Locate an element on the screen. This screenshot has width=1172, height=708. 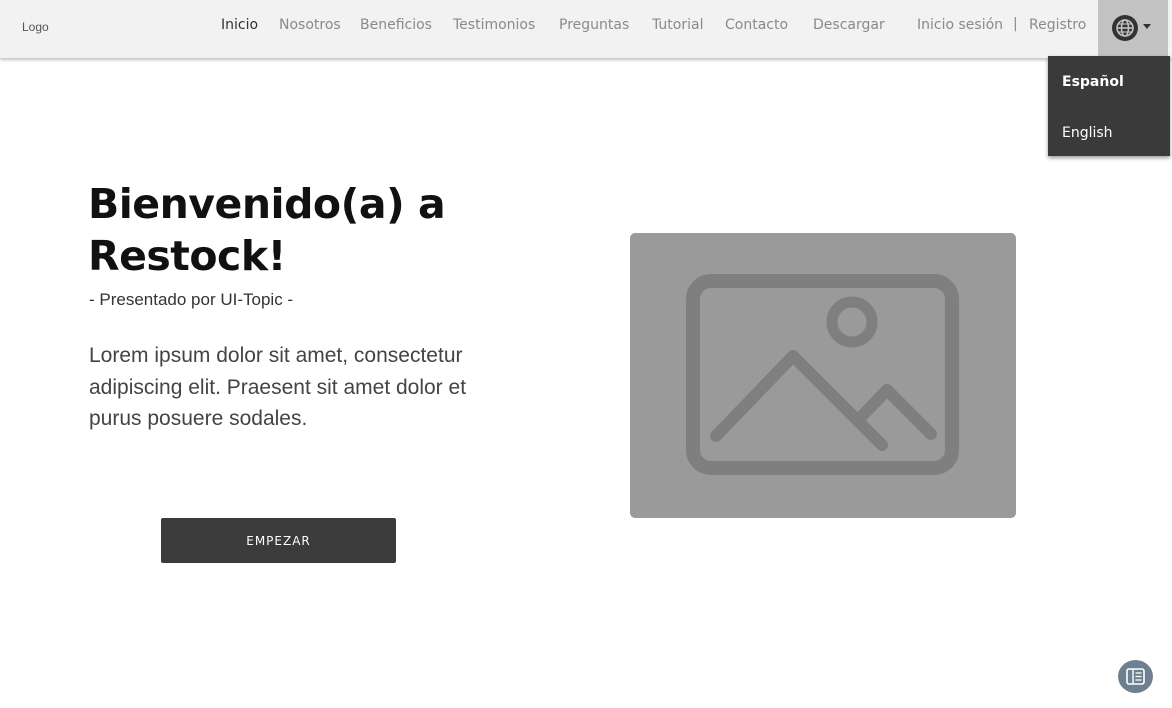
hero-title: Bienvenido(a) a Restock! is located at coordinates (267, 230).